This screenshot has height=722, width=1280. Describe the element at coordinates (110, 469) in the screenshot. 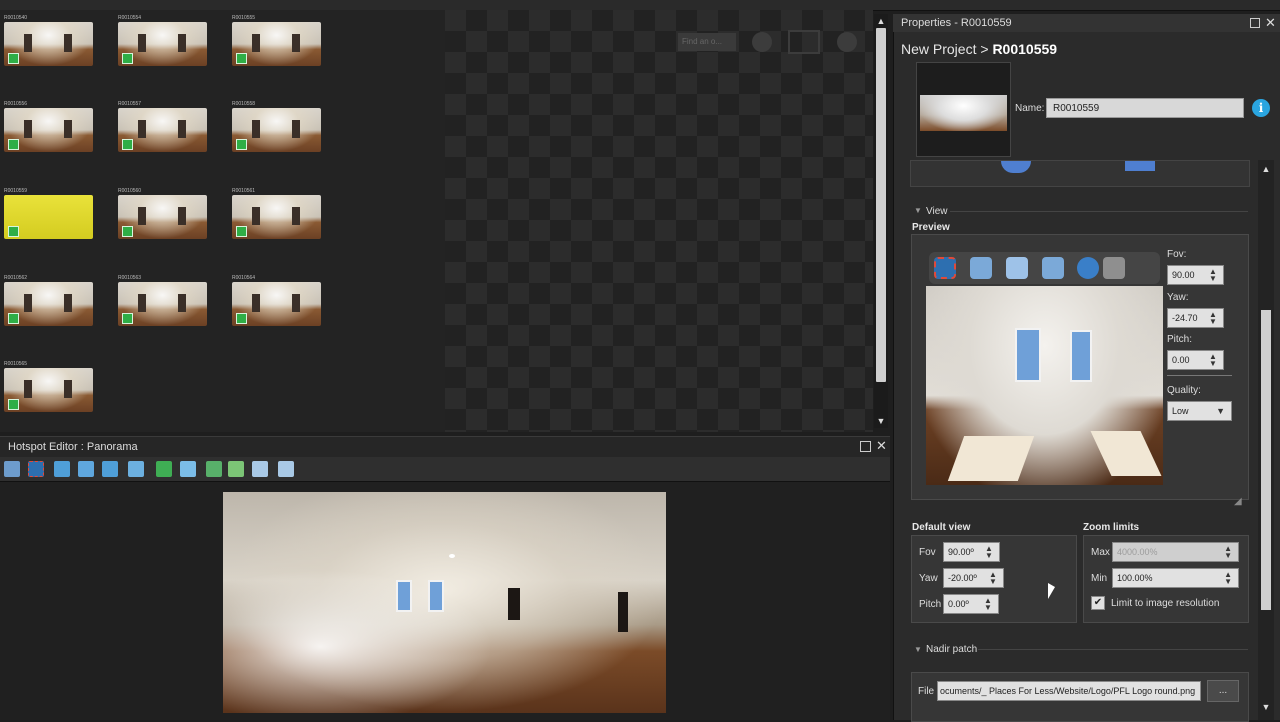

I see `add-media-icon` at that location.